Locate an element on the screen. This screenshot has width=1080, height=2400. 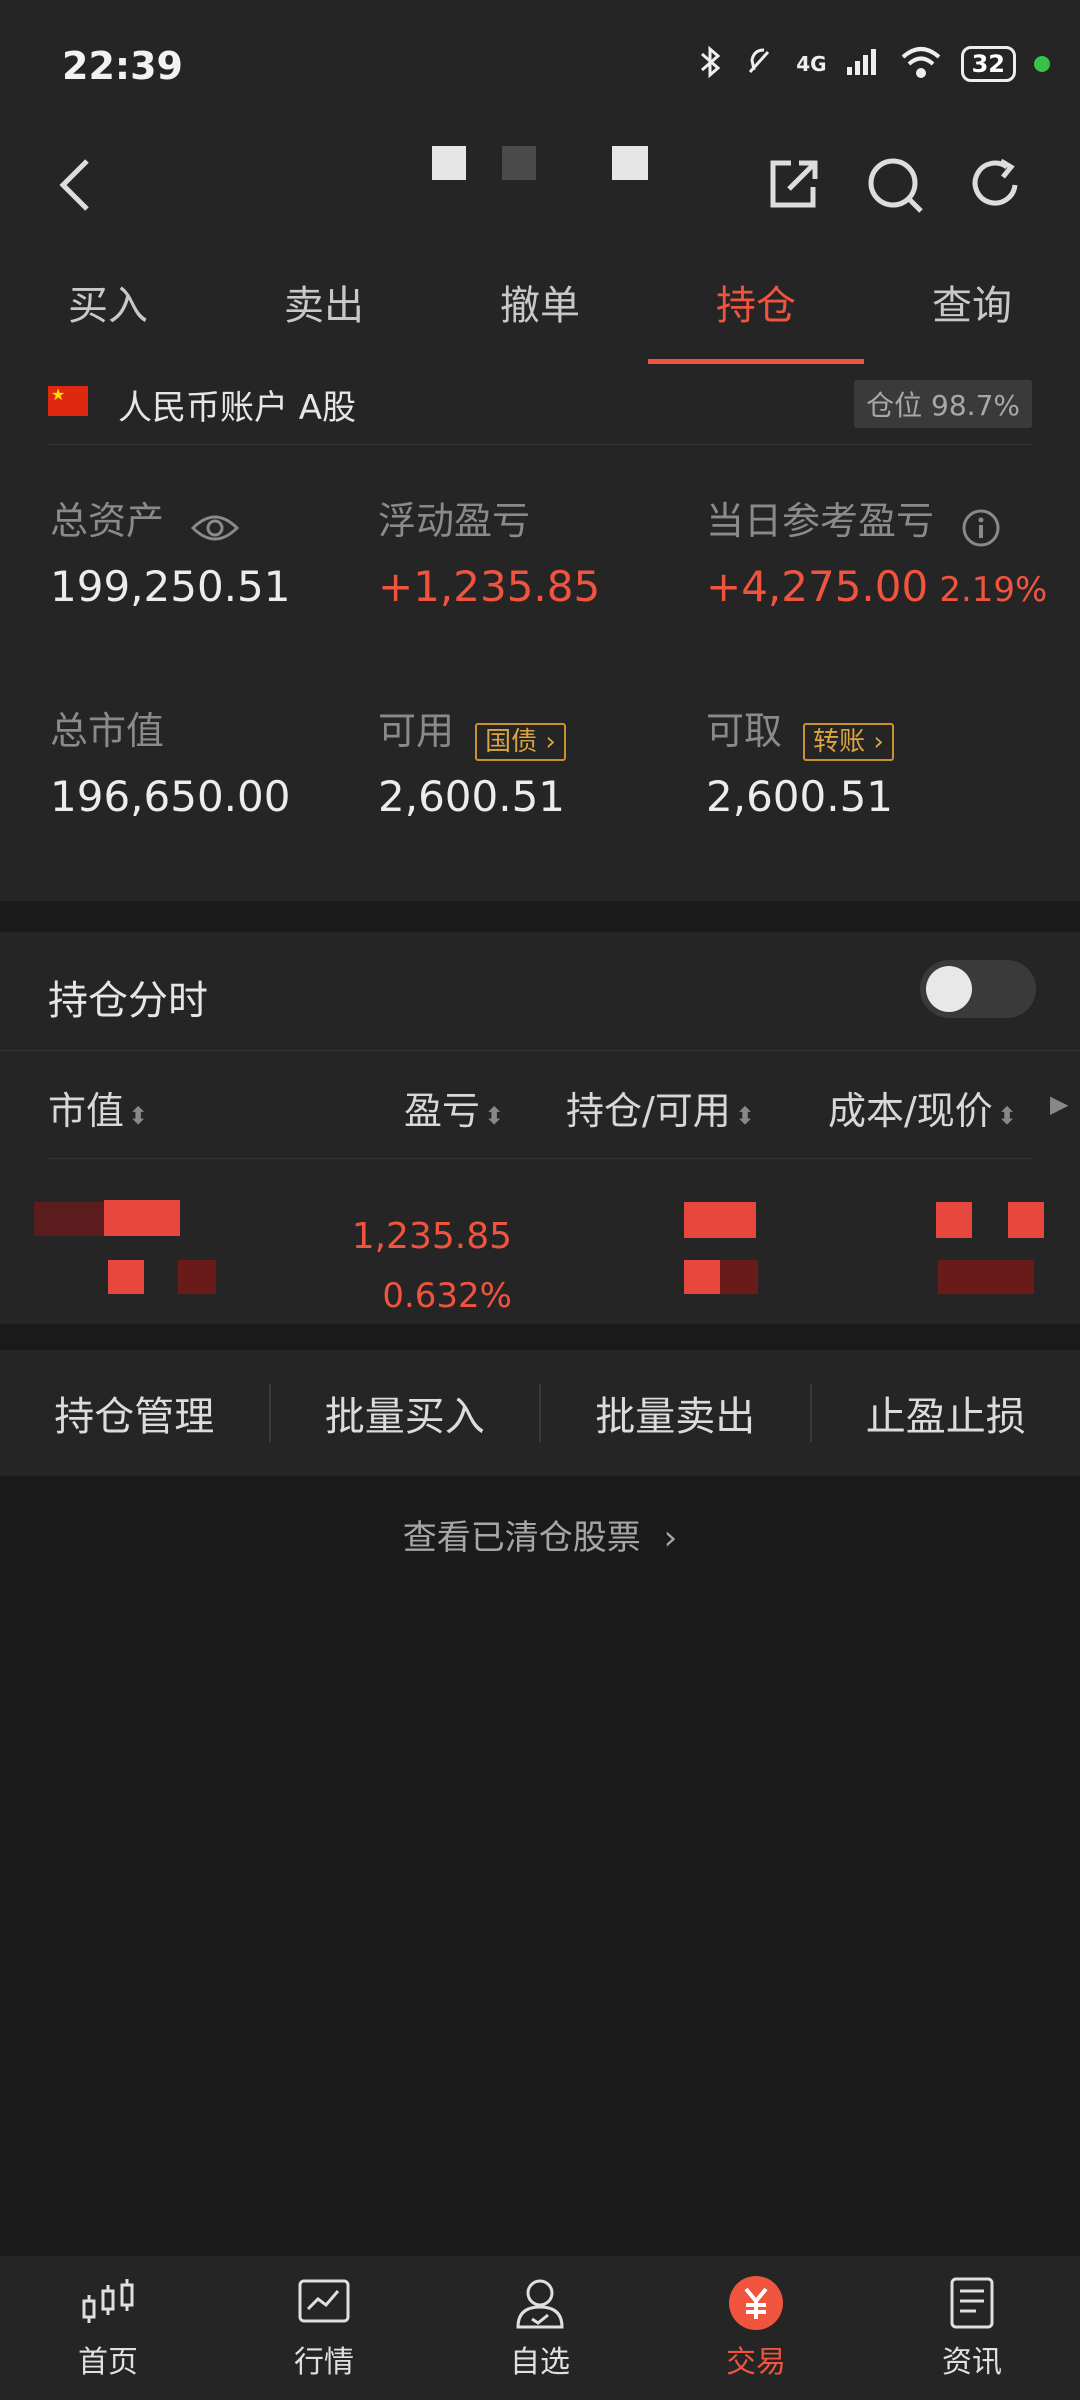
floating-pl-label: 浮动盈亏 is located at coordinates (454, 521).